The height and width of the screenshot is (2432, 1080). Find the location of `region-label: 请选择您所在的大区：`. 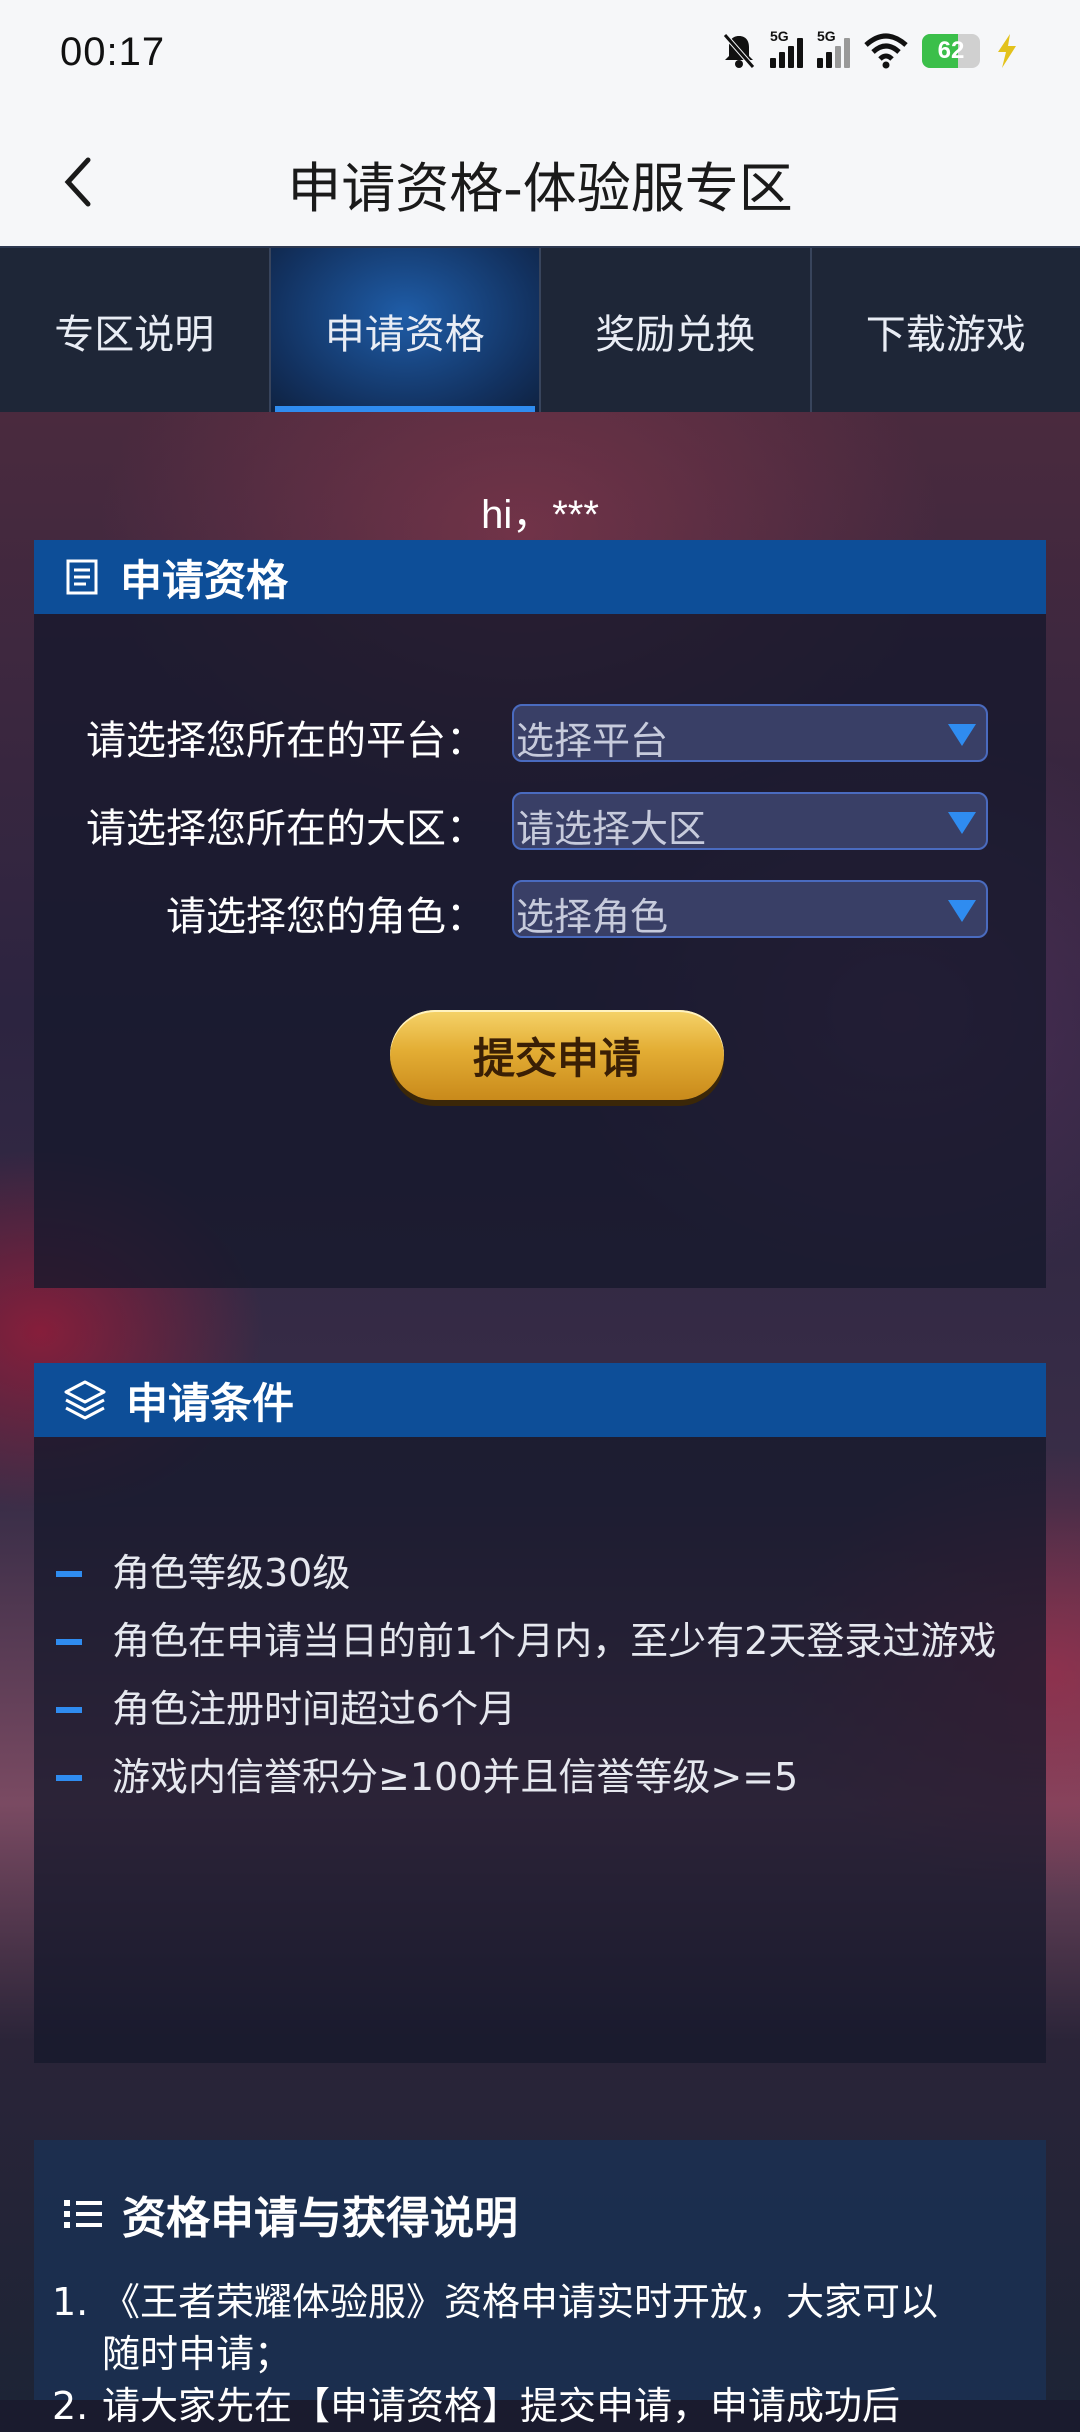

region-label: 请选择您所在的大区： is located at coordinates (286, 825).